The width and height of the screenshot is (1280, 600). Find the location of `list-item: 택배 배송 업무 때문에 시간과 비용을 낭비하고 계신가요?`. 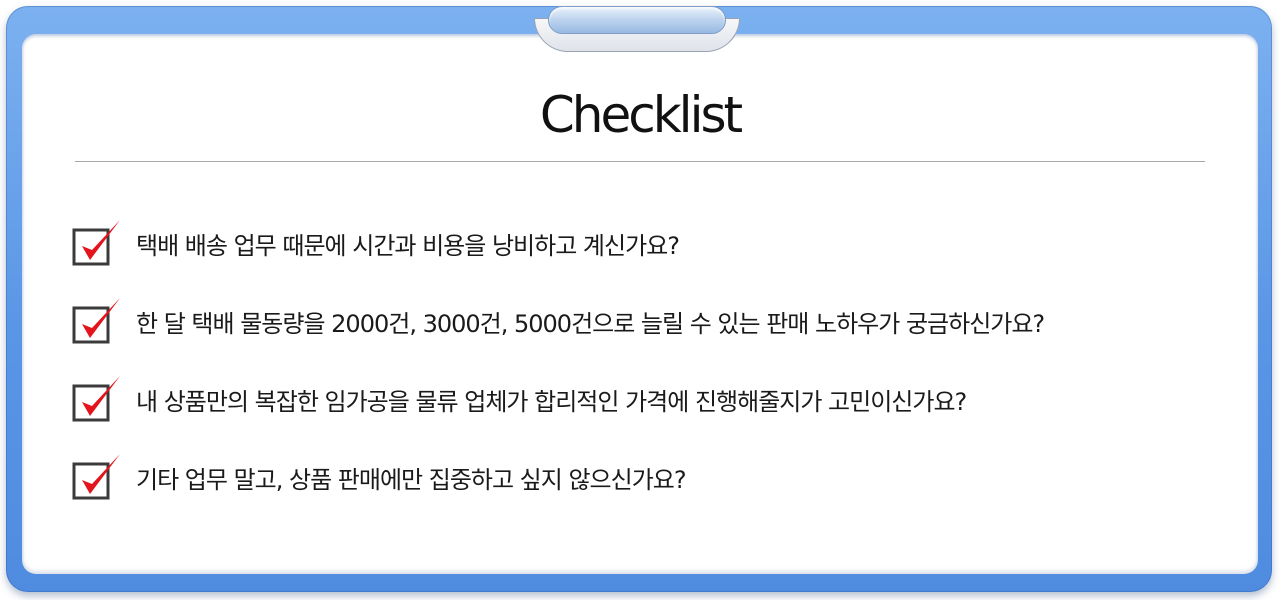

list-item: 택배 배송 업무 때문에 시간과 비용을 낭비하고 계신가요? is located at coordinates (652, 251).